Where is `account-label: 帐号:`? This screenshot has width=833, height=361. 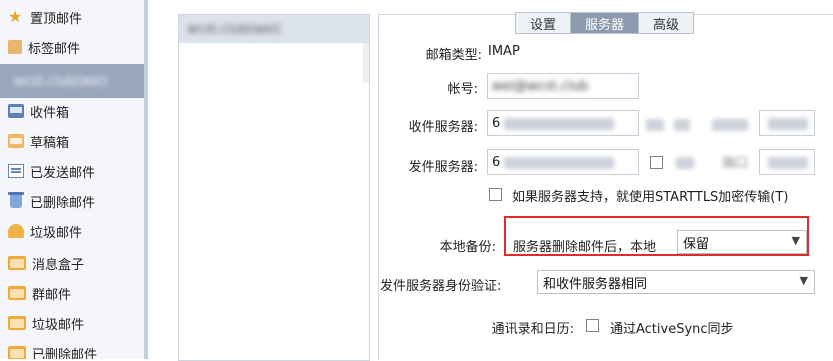 account-label: 帐号: is located at coordinates (462, 89).